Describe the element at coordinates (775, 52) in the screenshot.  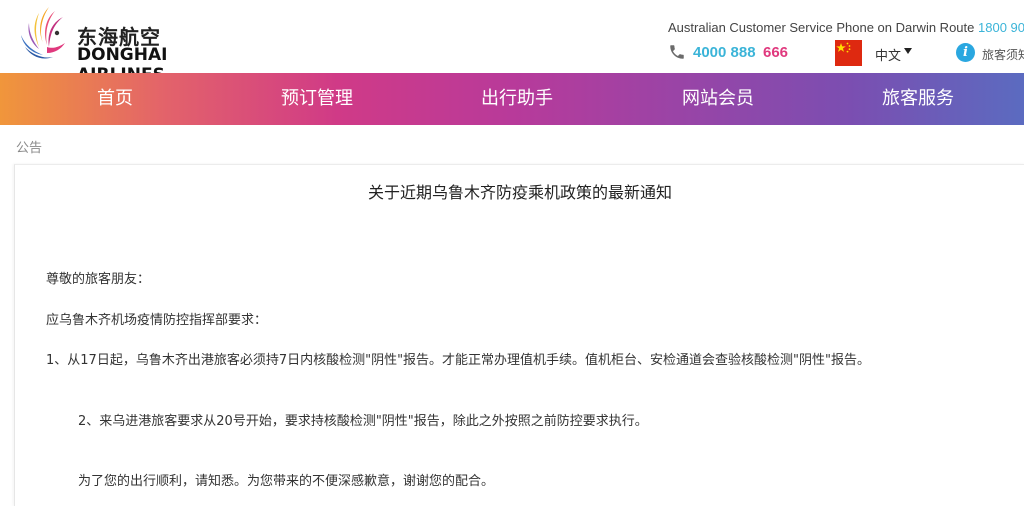
I see `hotline-number-part2: 666` at that location.